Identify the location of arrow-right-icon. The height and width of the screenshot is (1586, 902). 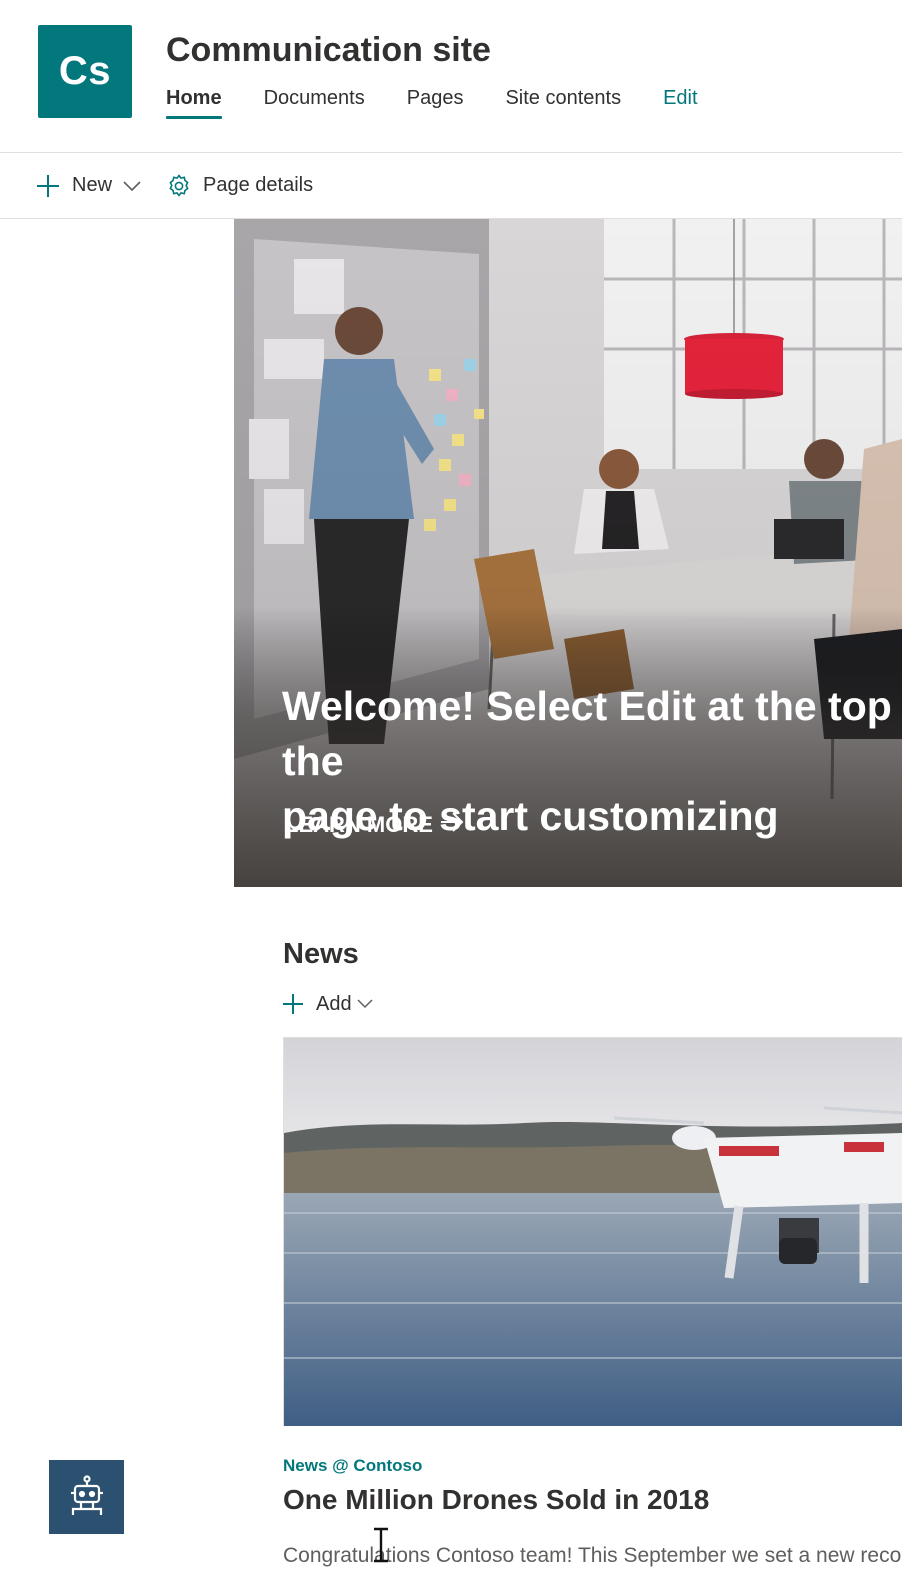
(452, 825).